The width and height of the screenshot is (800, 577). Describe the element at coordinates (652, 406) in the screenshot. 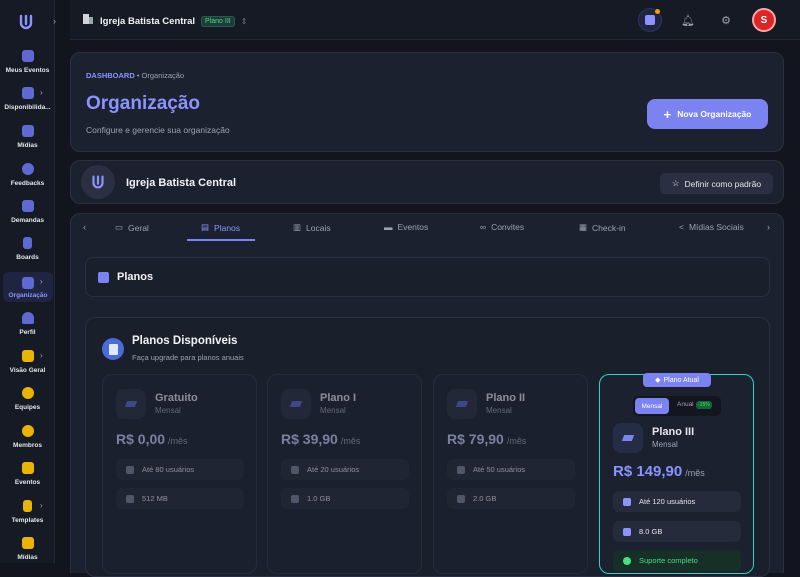

I see `toggle-monthly: Mensal` at that location.